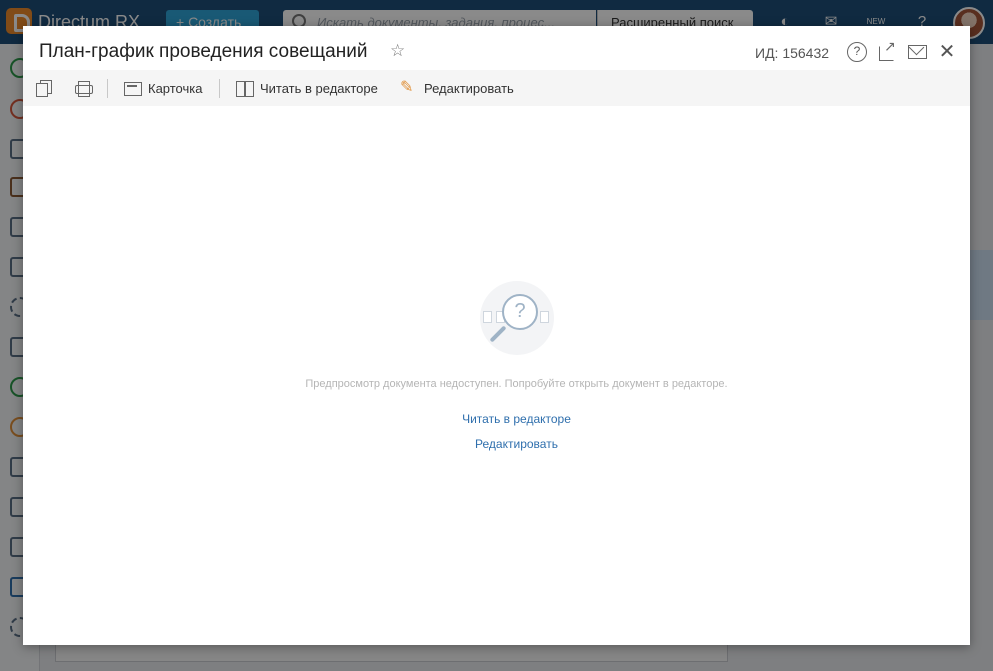  Describe the element at coordinates (245, 88) in the screenshot. I see `book-icon` at that location.